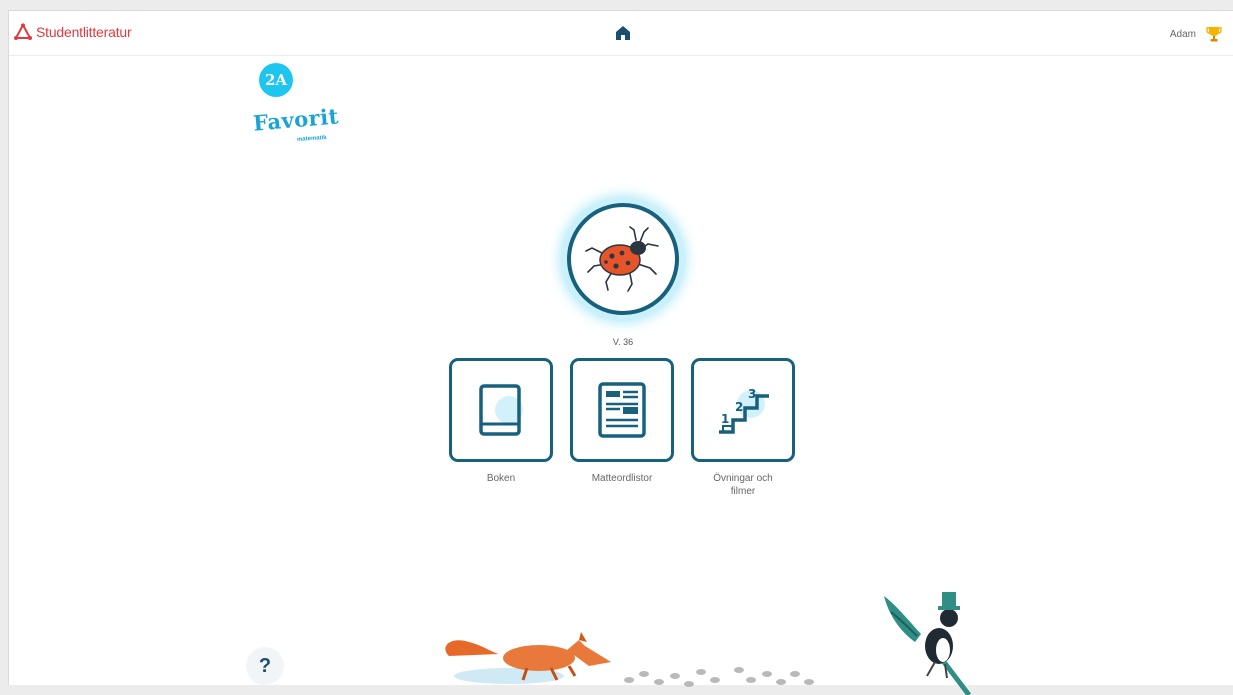 This screenshot has height=695, width=1233. Describe the element at coordinates (23, 31) in the screenshot. I see `studentlitteratur-logo-icon` at that location.